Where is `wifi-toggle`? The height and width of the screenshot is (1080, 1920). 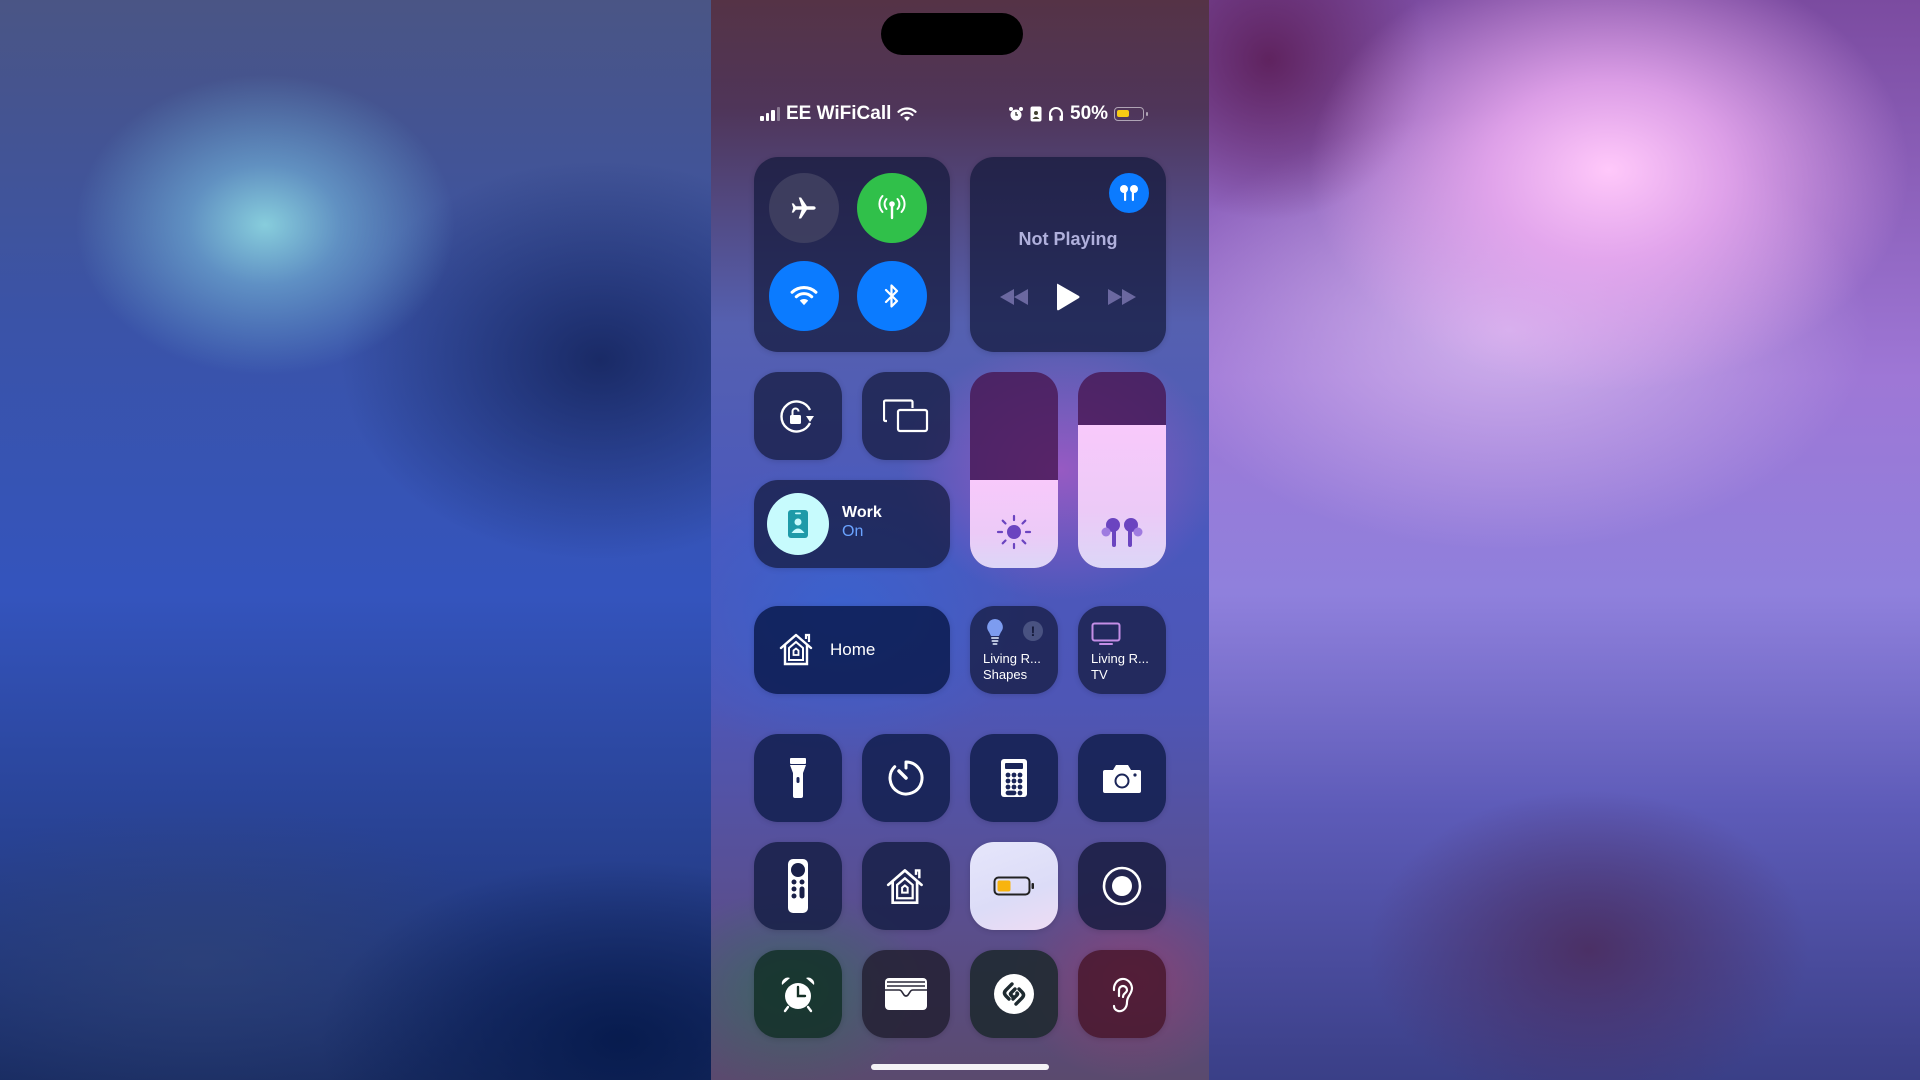
wifi-toggle is located at coordinates (804, 296).